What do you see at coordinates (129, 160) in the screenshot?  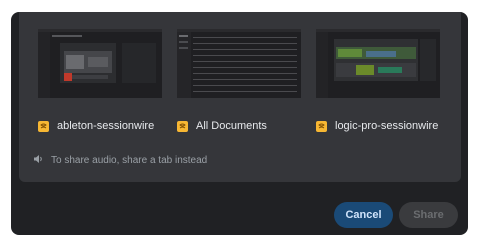 I see `audio-hint-text: To share audio, share a tab instead` at bounding box center [129, 160].